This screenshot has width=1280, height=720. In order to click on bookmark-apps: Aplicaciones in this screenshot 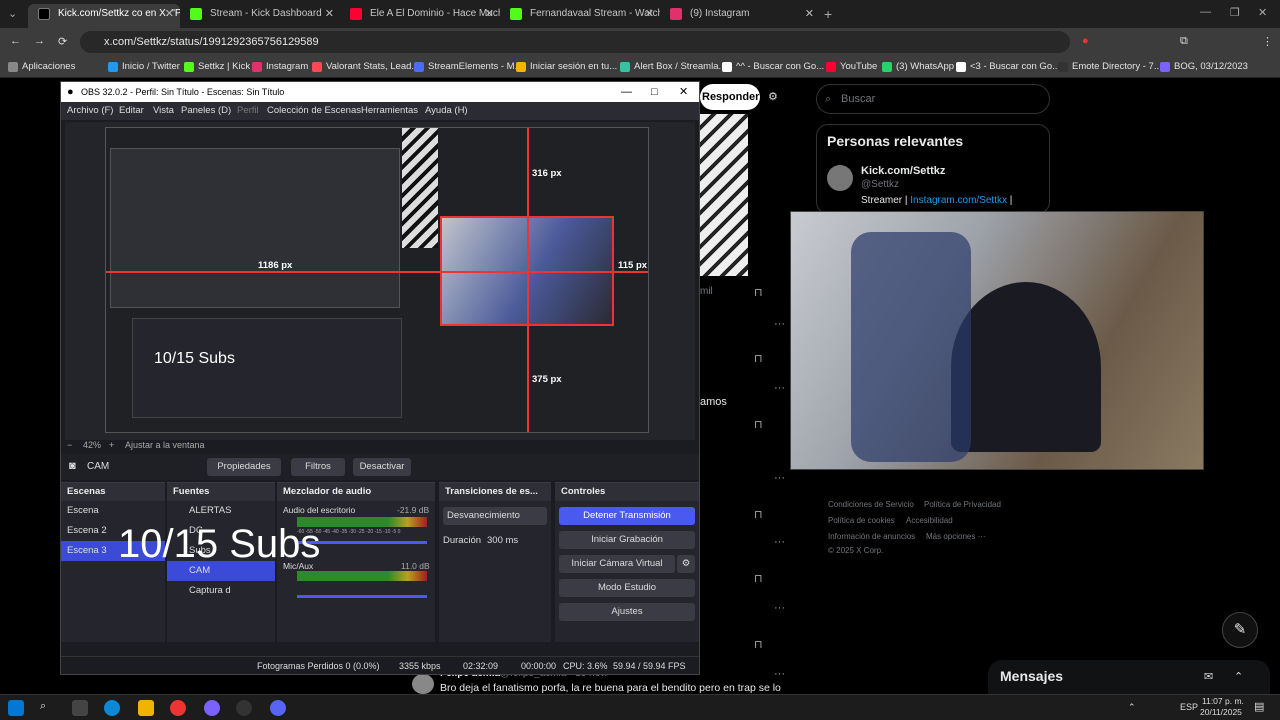, I will do `click(41, 67)`.